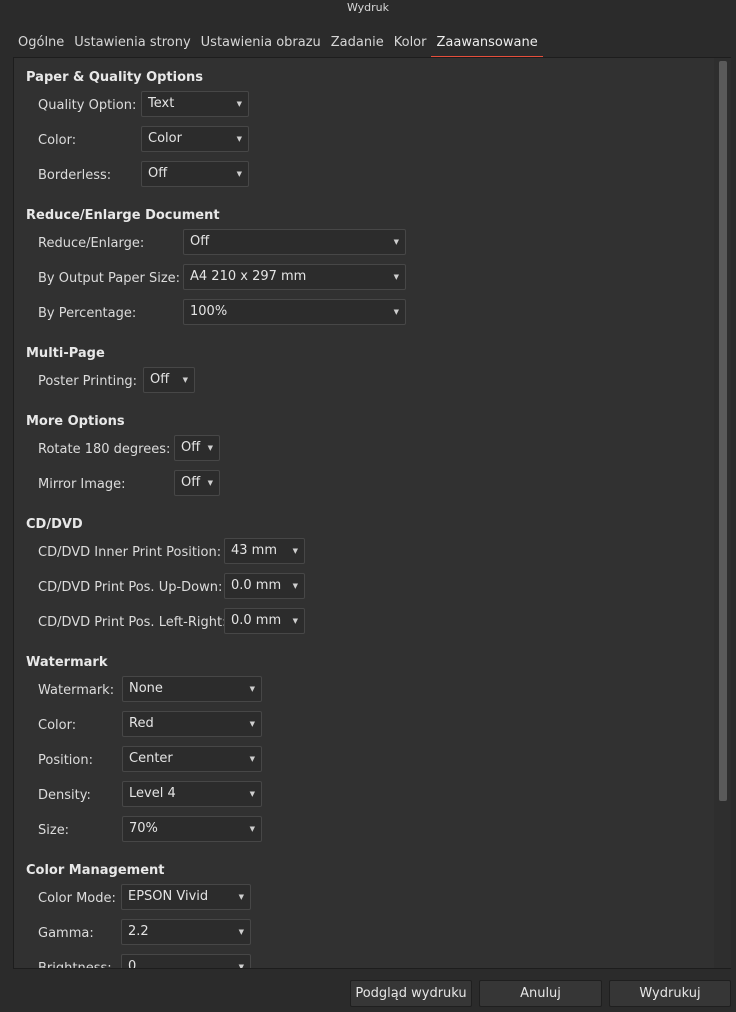 This screenshot has height=1012, width=736. Describe the element at coordinates (132, 964) in the screenshot. I see `brightness-value: 0` at that location.